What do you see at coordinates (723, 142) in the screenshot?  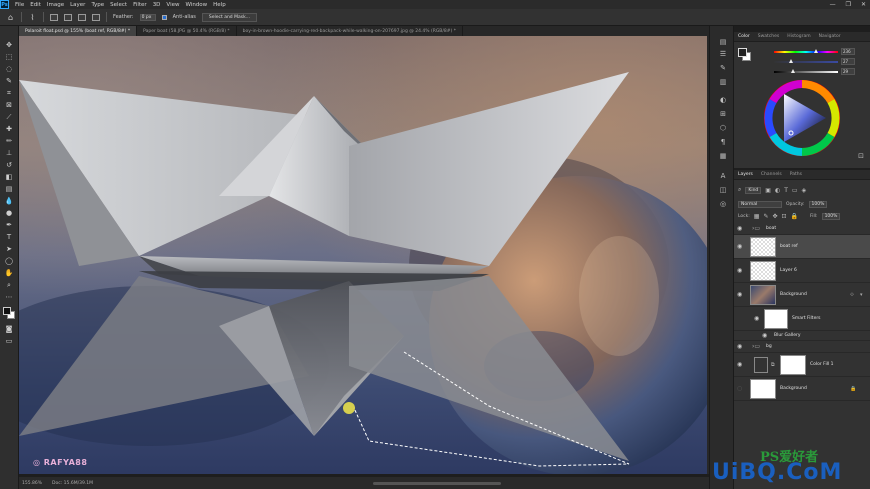 I see `paragraph-icon: ¶` at bounding box center [723, 142].